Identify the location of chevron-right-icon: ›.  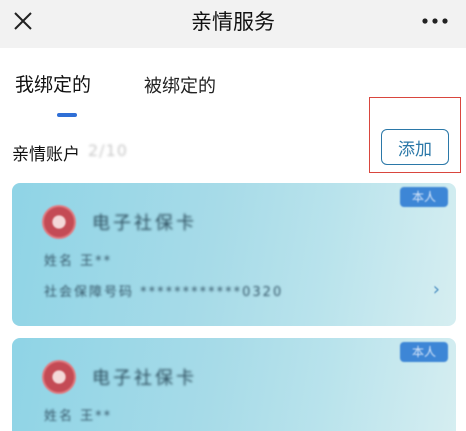
(436, 289).